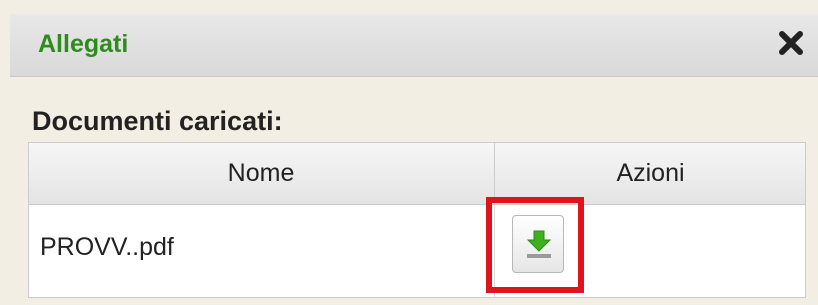 Image resolution: width=818 pixels, height=305 pixels. I want to click on column-header-name: Nome, so click(261, 173).